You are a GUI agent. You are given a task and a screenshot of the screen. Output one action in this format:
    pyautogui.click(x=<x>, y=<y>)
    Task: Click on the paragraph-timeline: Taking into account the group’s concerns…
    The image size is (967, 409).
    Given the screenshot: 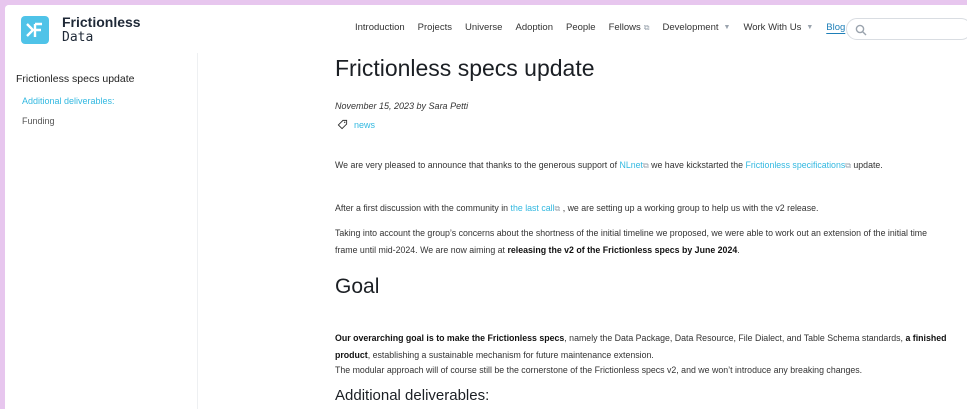 What is the action you would take?
    pyautogui.click(x=631, y=241)
    